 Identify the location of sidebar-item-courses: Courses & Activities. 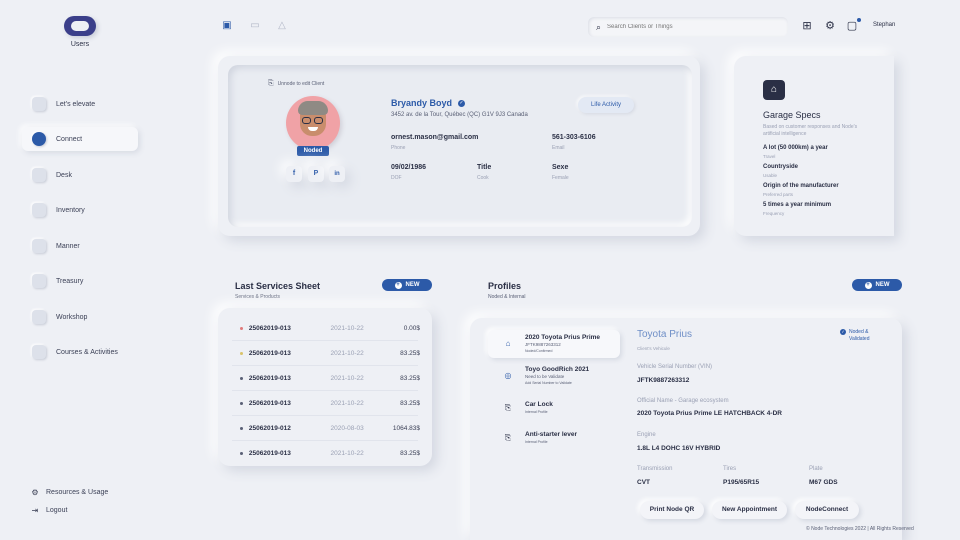
(80, 352).